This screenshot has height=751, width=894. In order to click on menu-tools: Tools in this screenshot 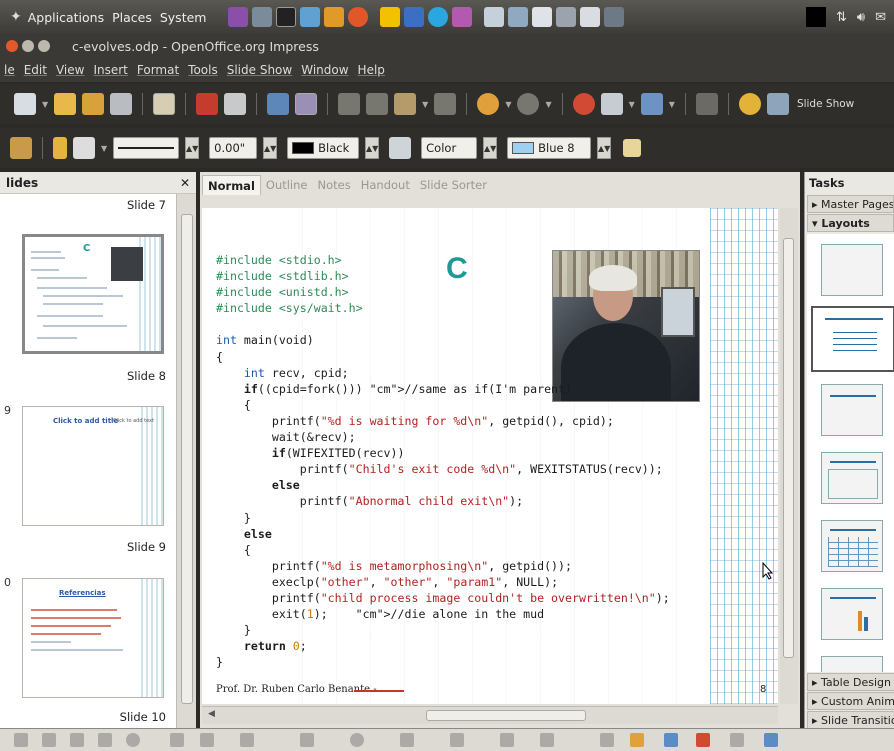, I will do `click(203, 70)`.